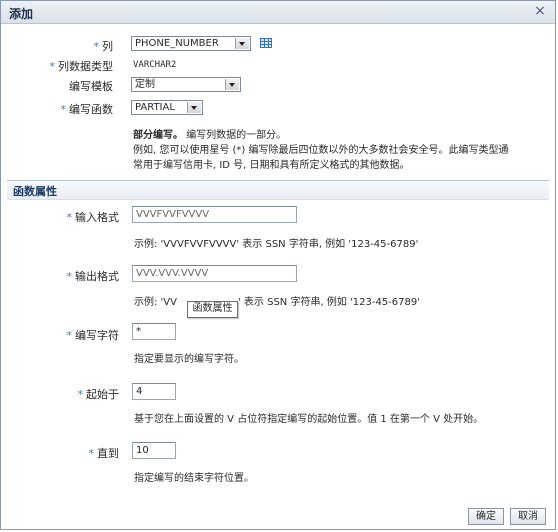 Image resolution: width=558 pixels, height=532 pixels. What do you see at coordinates (266, 43) in the screenshot?
I see `table-icon` at bounding box center [266, 43].